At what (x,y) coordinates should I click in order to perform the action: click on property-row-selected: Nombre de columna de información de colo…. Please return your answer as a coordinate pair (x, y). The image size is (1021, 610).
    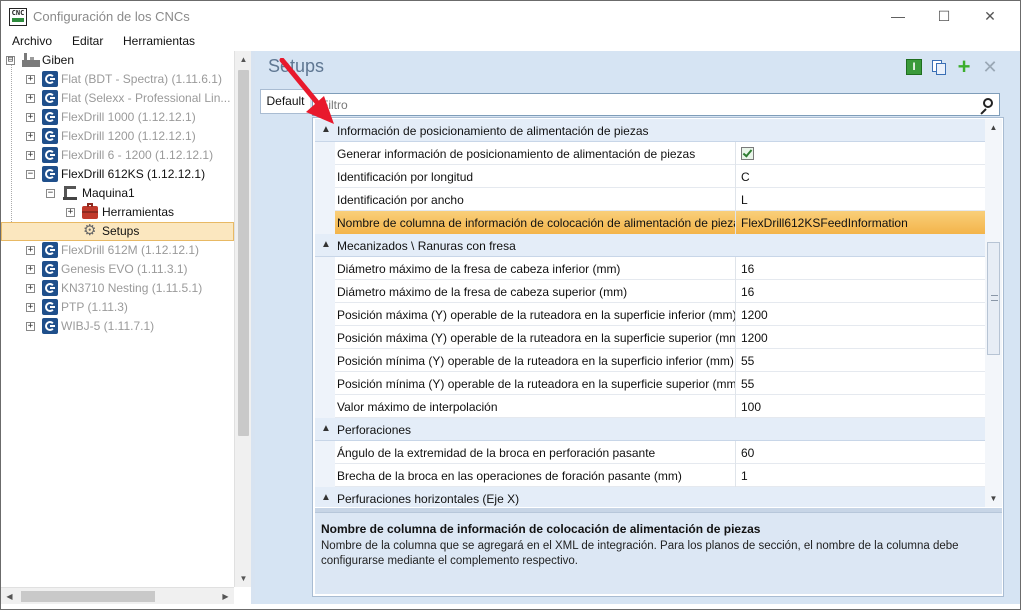
    Looking at the image, I should click on (650, 222).